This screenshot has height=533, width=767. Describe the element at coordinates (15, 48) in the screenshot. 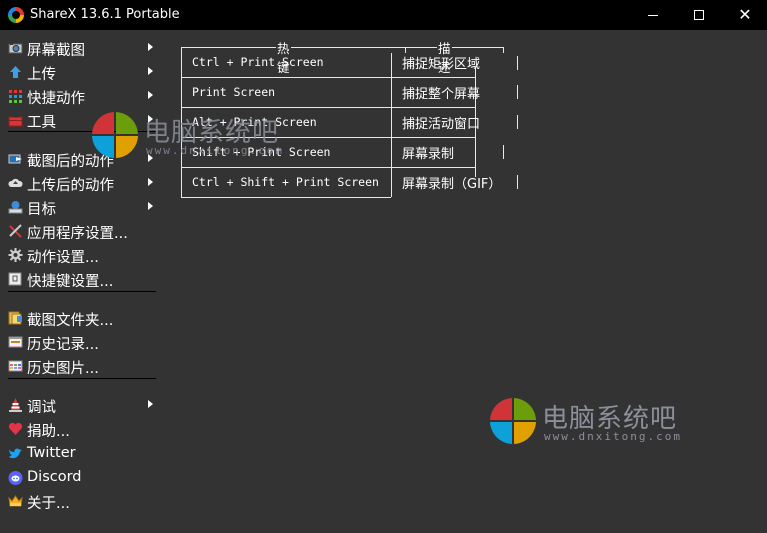

I see `camera-icon` at that location.